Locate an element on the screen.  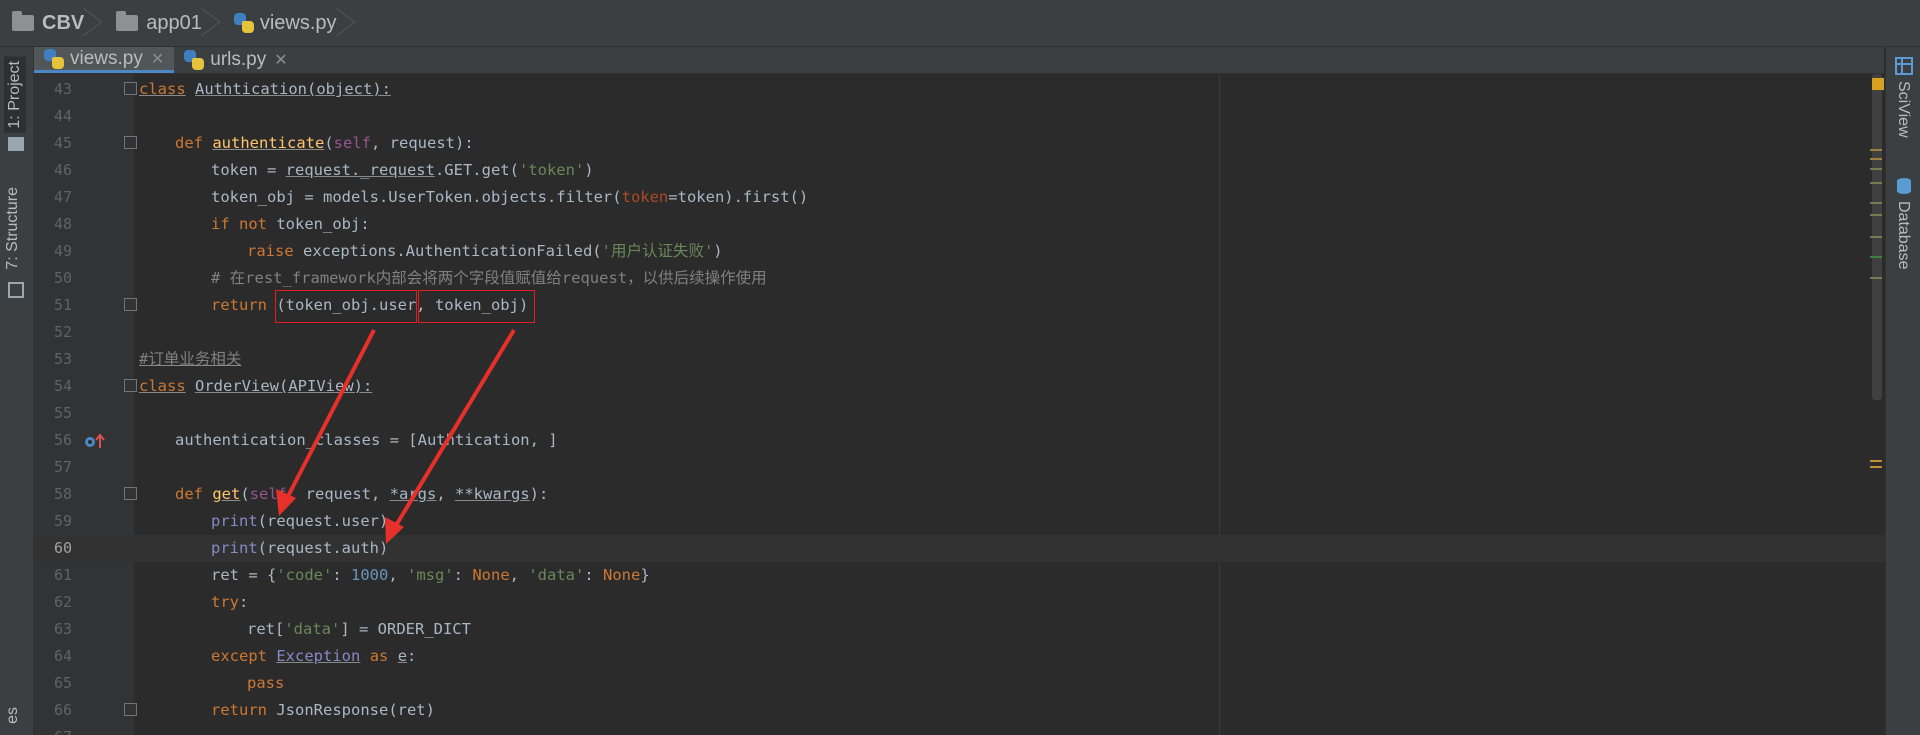
code-text: def authenticate(self, request): is located at coordinates (324, 143).